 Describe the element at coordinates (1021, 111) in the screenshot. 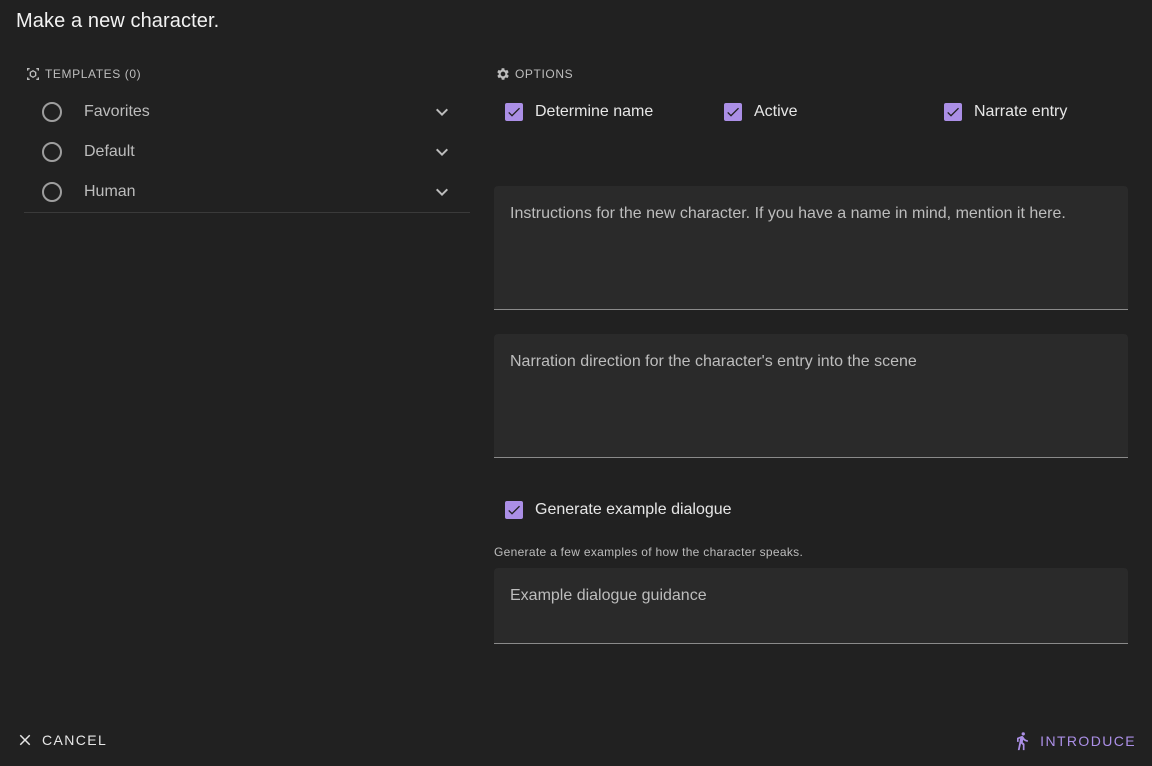

I see `narrate-entry-label: Narrate entry` at that location.